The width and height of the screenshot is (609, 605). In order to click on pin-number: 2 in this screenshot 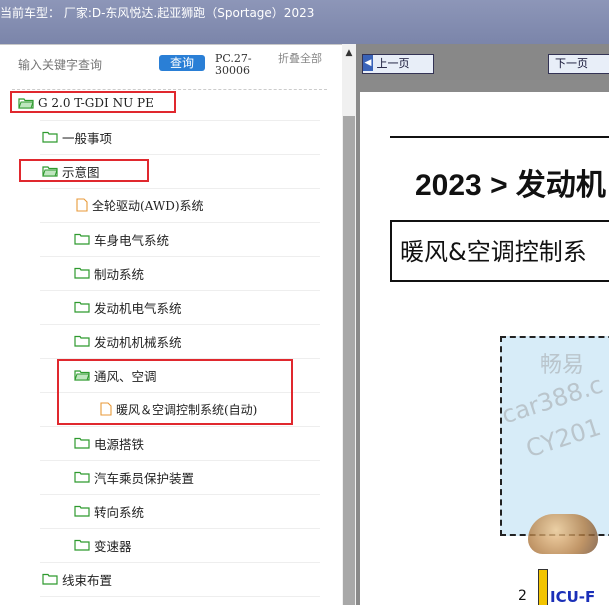, I will do `click(522, 596)`.